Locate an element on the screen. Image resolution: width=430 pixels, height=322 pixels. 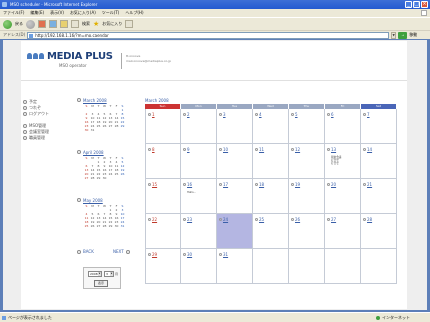
day-number: 17 is located at coordinates (225, 184).